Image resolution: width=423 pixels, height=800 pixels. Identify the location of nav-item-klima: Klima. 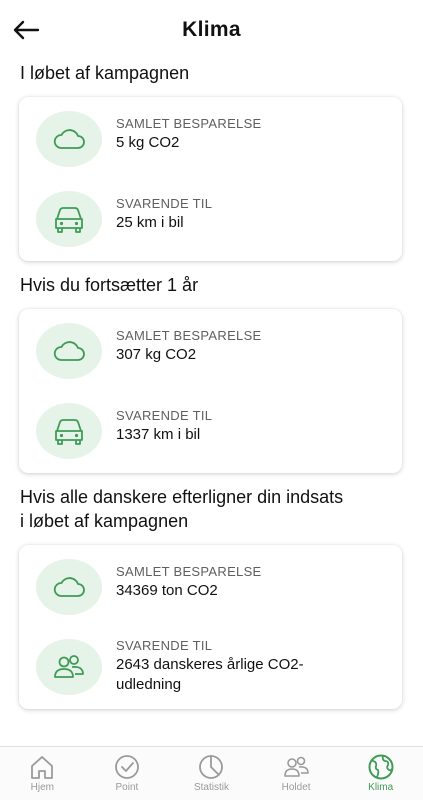
(380, 773).